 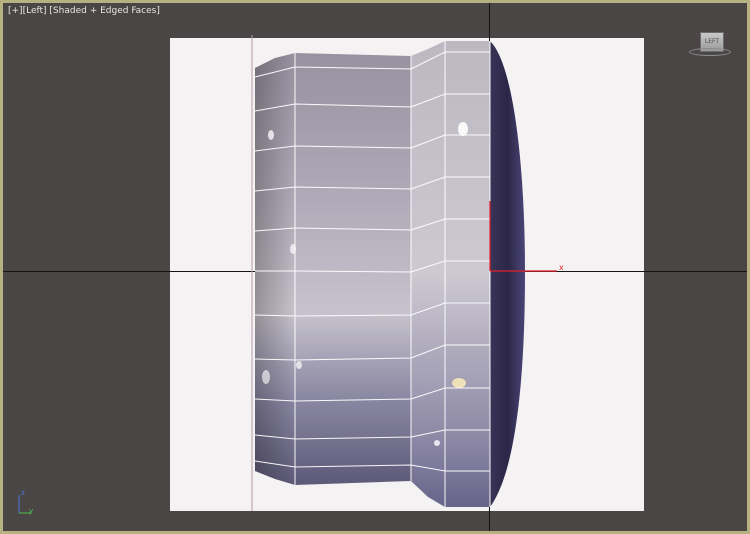 I want to click on axis-tripod-z-label: z, so click(x=23, y=493).